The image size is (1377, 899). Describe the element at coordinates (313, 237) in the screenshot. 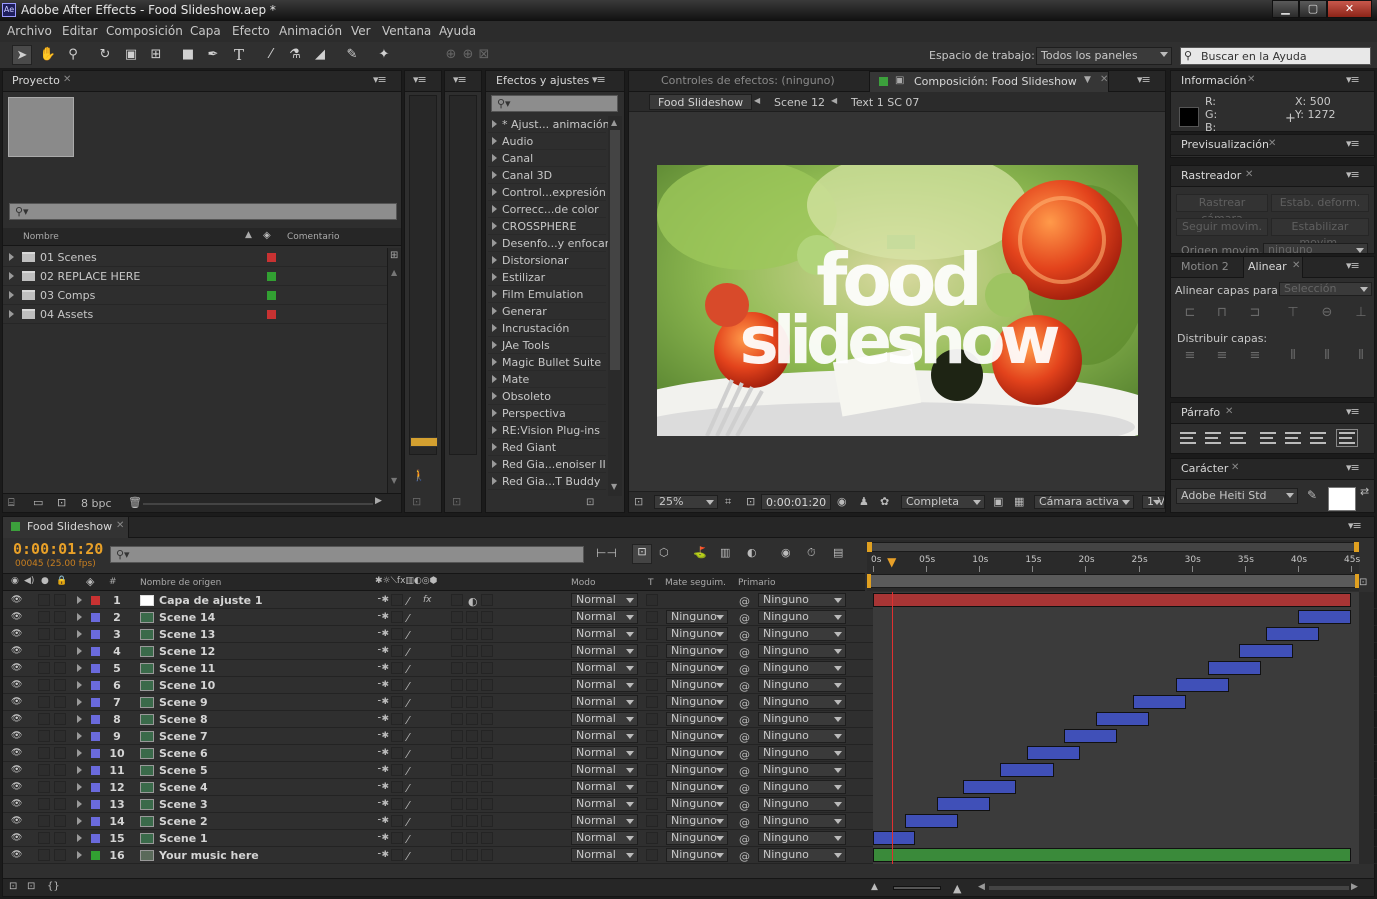

I see `column-comment: Comentario` at that location.